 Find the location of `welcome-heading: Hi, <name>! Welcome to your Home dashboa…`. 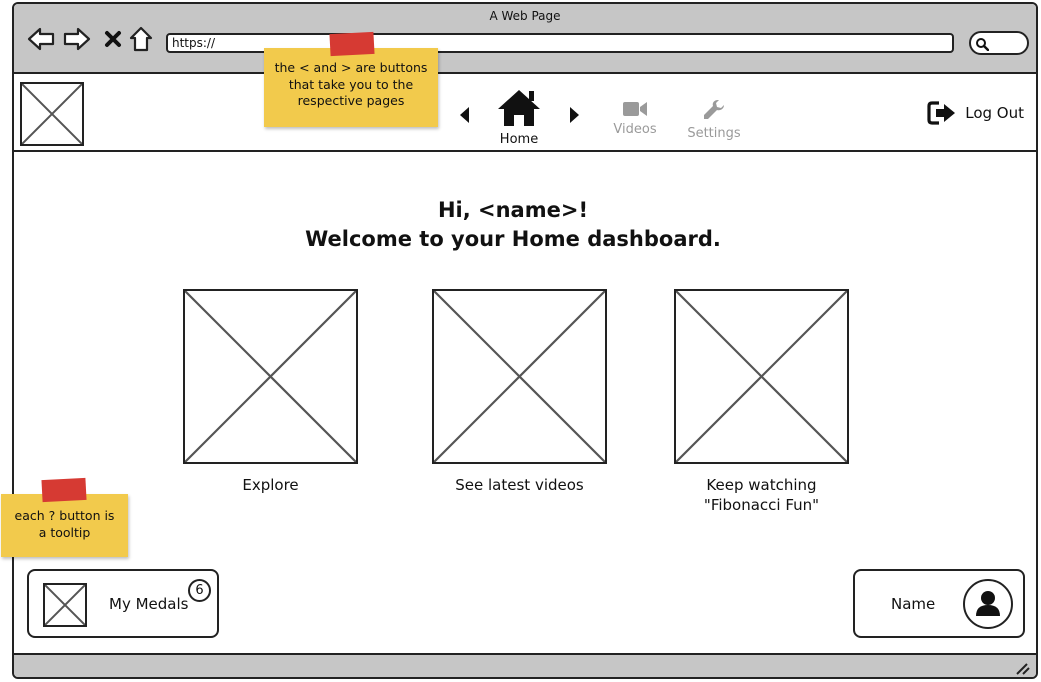

welcome-heading: Hi, <name>! Welcome to your Home dashboa… is located at coordinates (519, 225).